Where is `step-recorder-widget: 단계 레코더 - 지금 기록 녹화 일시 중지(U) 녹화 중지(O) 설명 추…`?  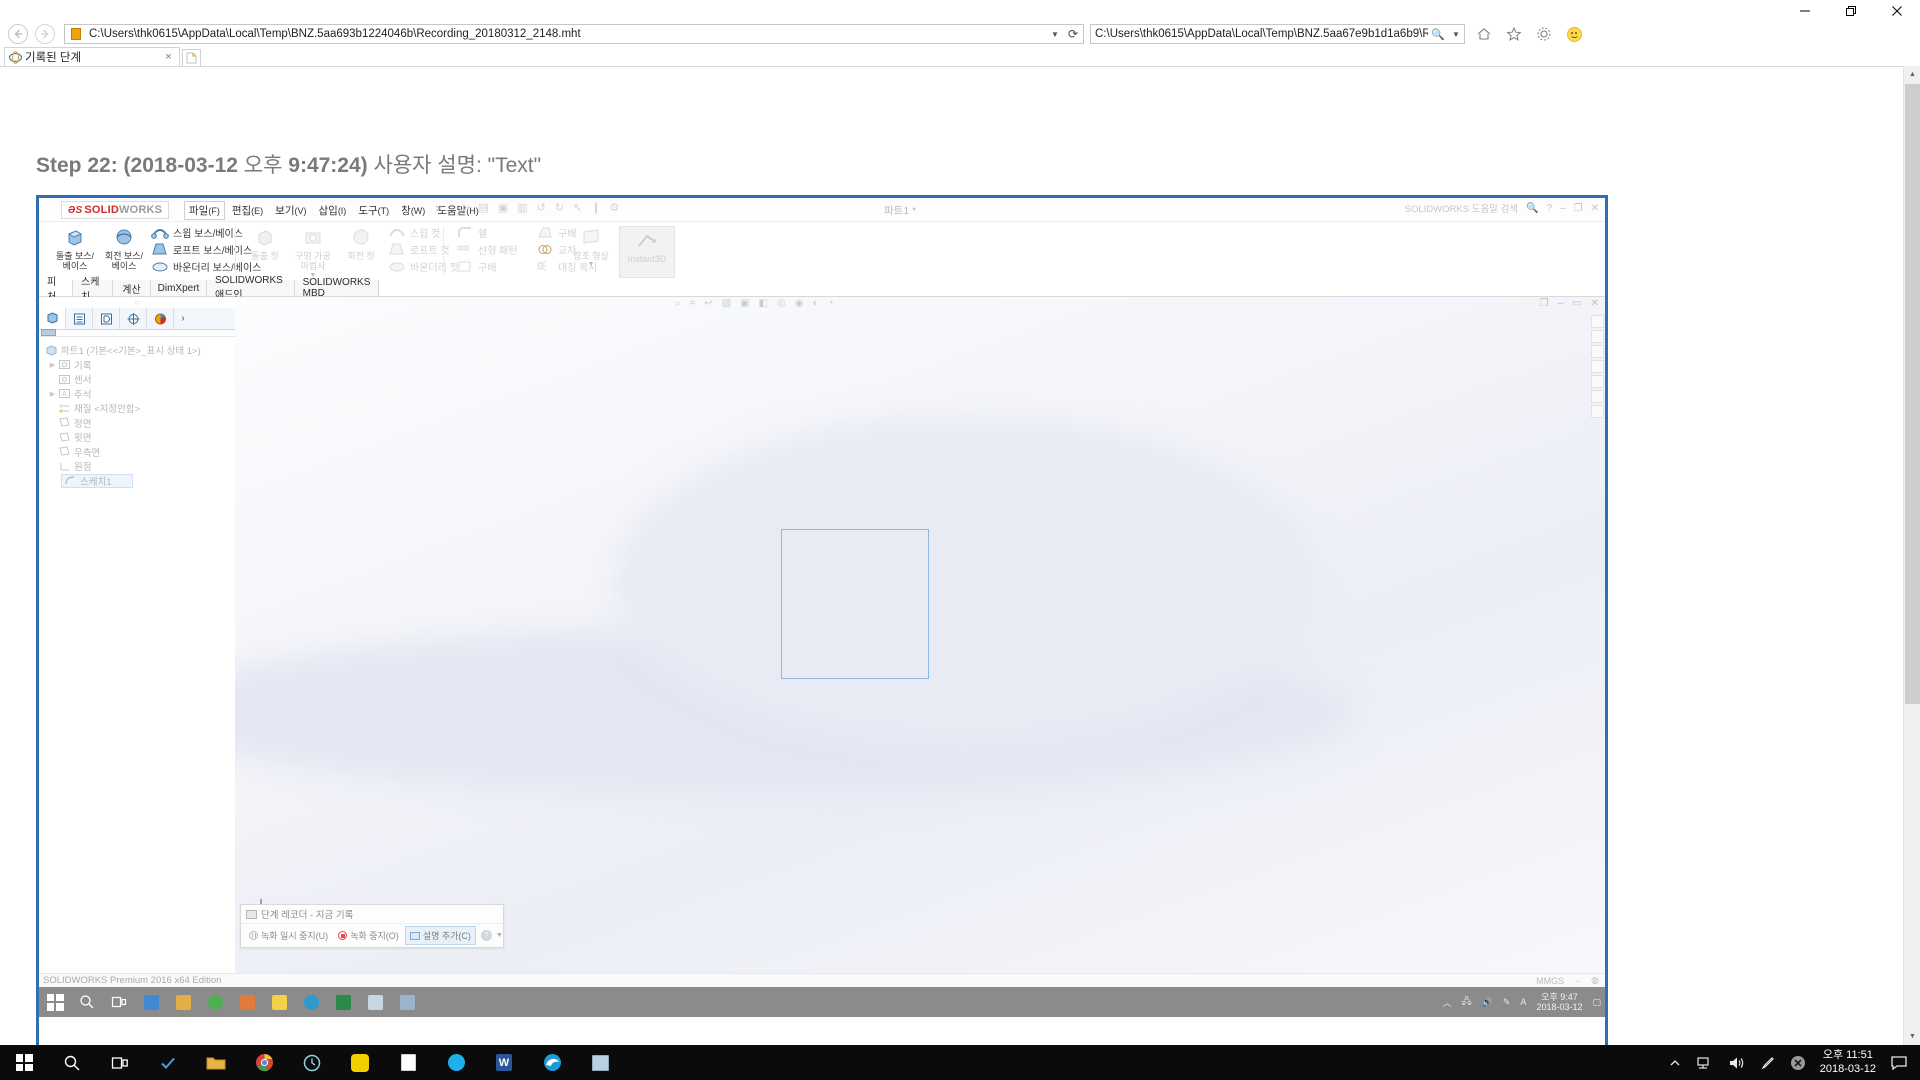 step-recorder-widget: 단계 레코더 - 지금 기록 녹화 일시 중지(U) 녹화 중지(O) 설명 추… is located at coordinates (372, 926).